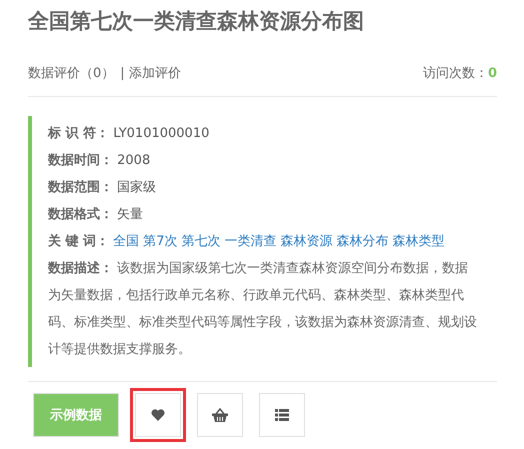  Describe the element at coordinates (126, 241) in the screenshot. I see `keyword-link: 全国` at that location.